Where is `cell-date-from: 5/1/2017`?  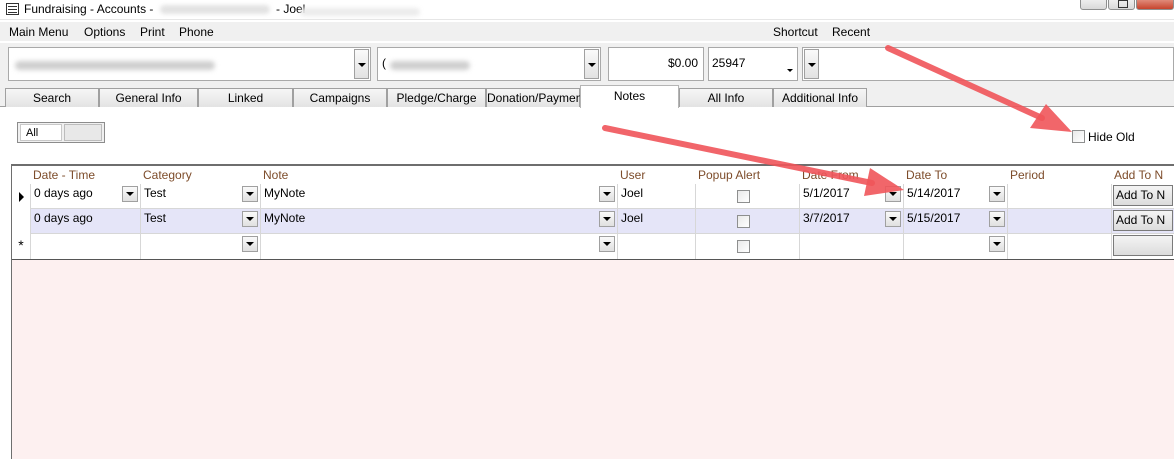 cell-date-from: 5/1/2017 is located at coordinates (852, 196).